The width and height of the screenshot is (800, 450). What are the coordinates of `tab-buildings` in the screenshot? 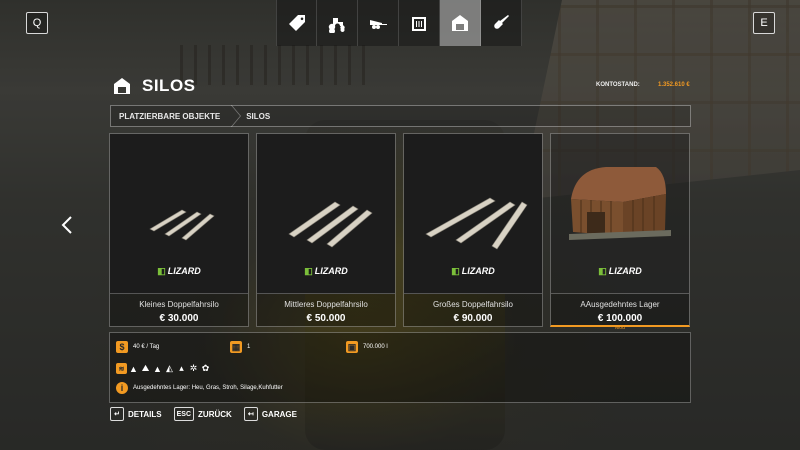 It's located at (419, 23).